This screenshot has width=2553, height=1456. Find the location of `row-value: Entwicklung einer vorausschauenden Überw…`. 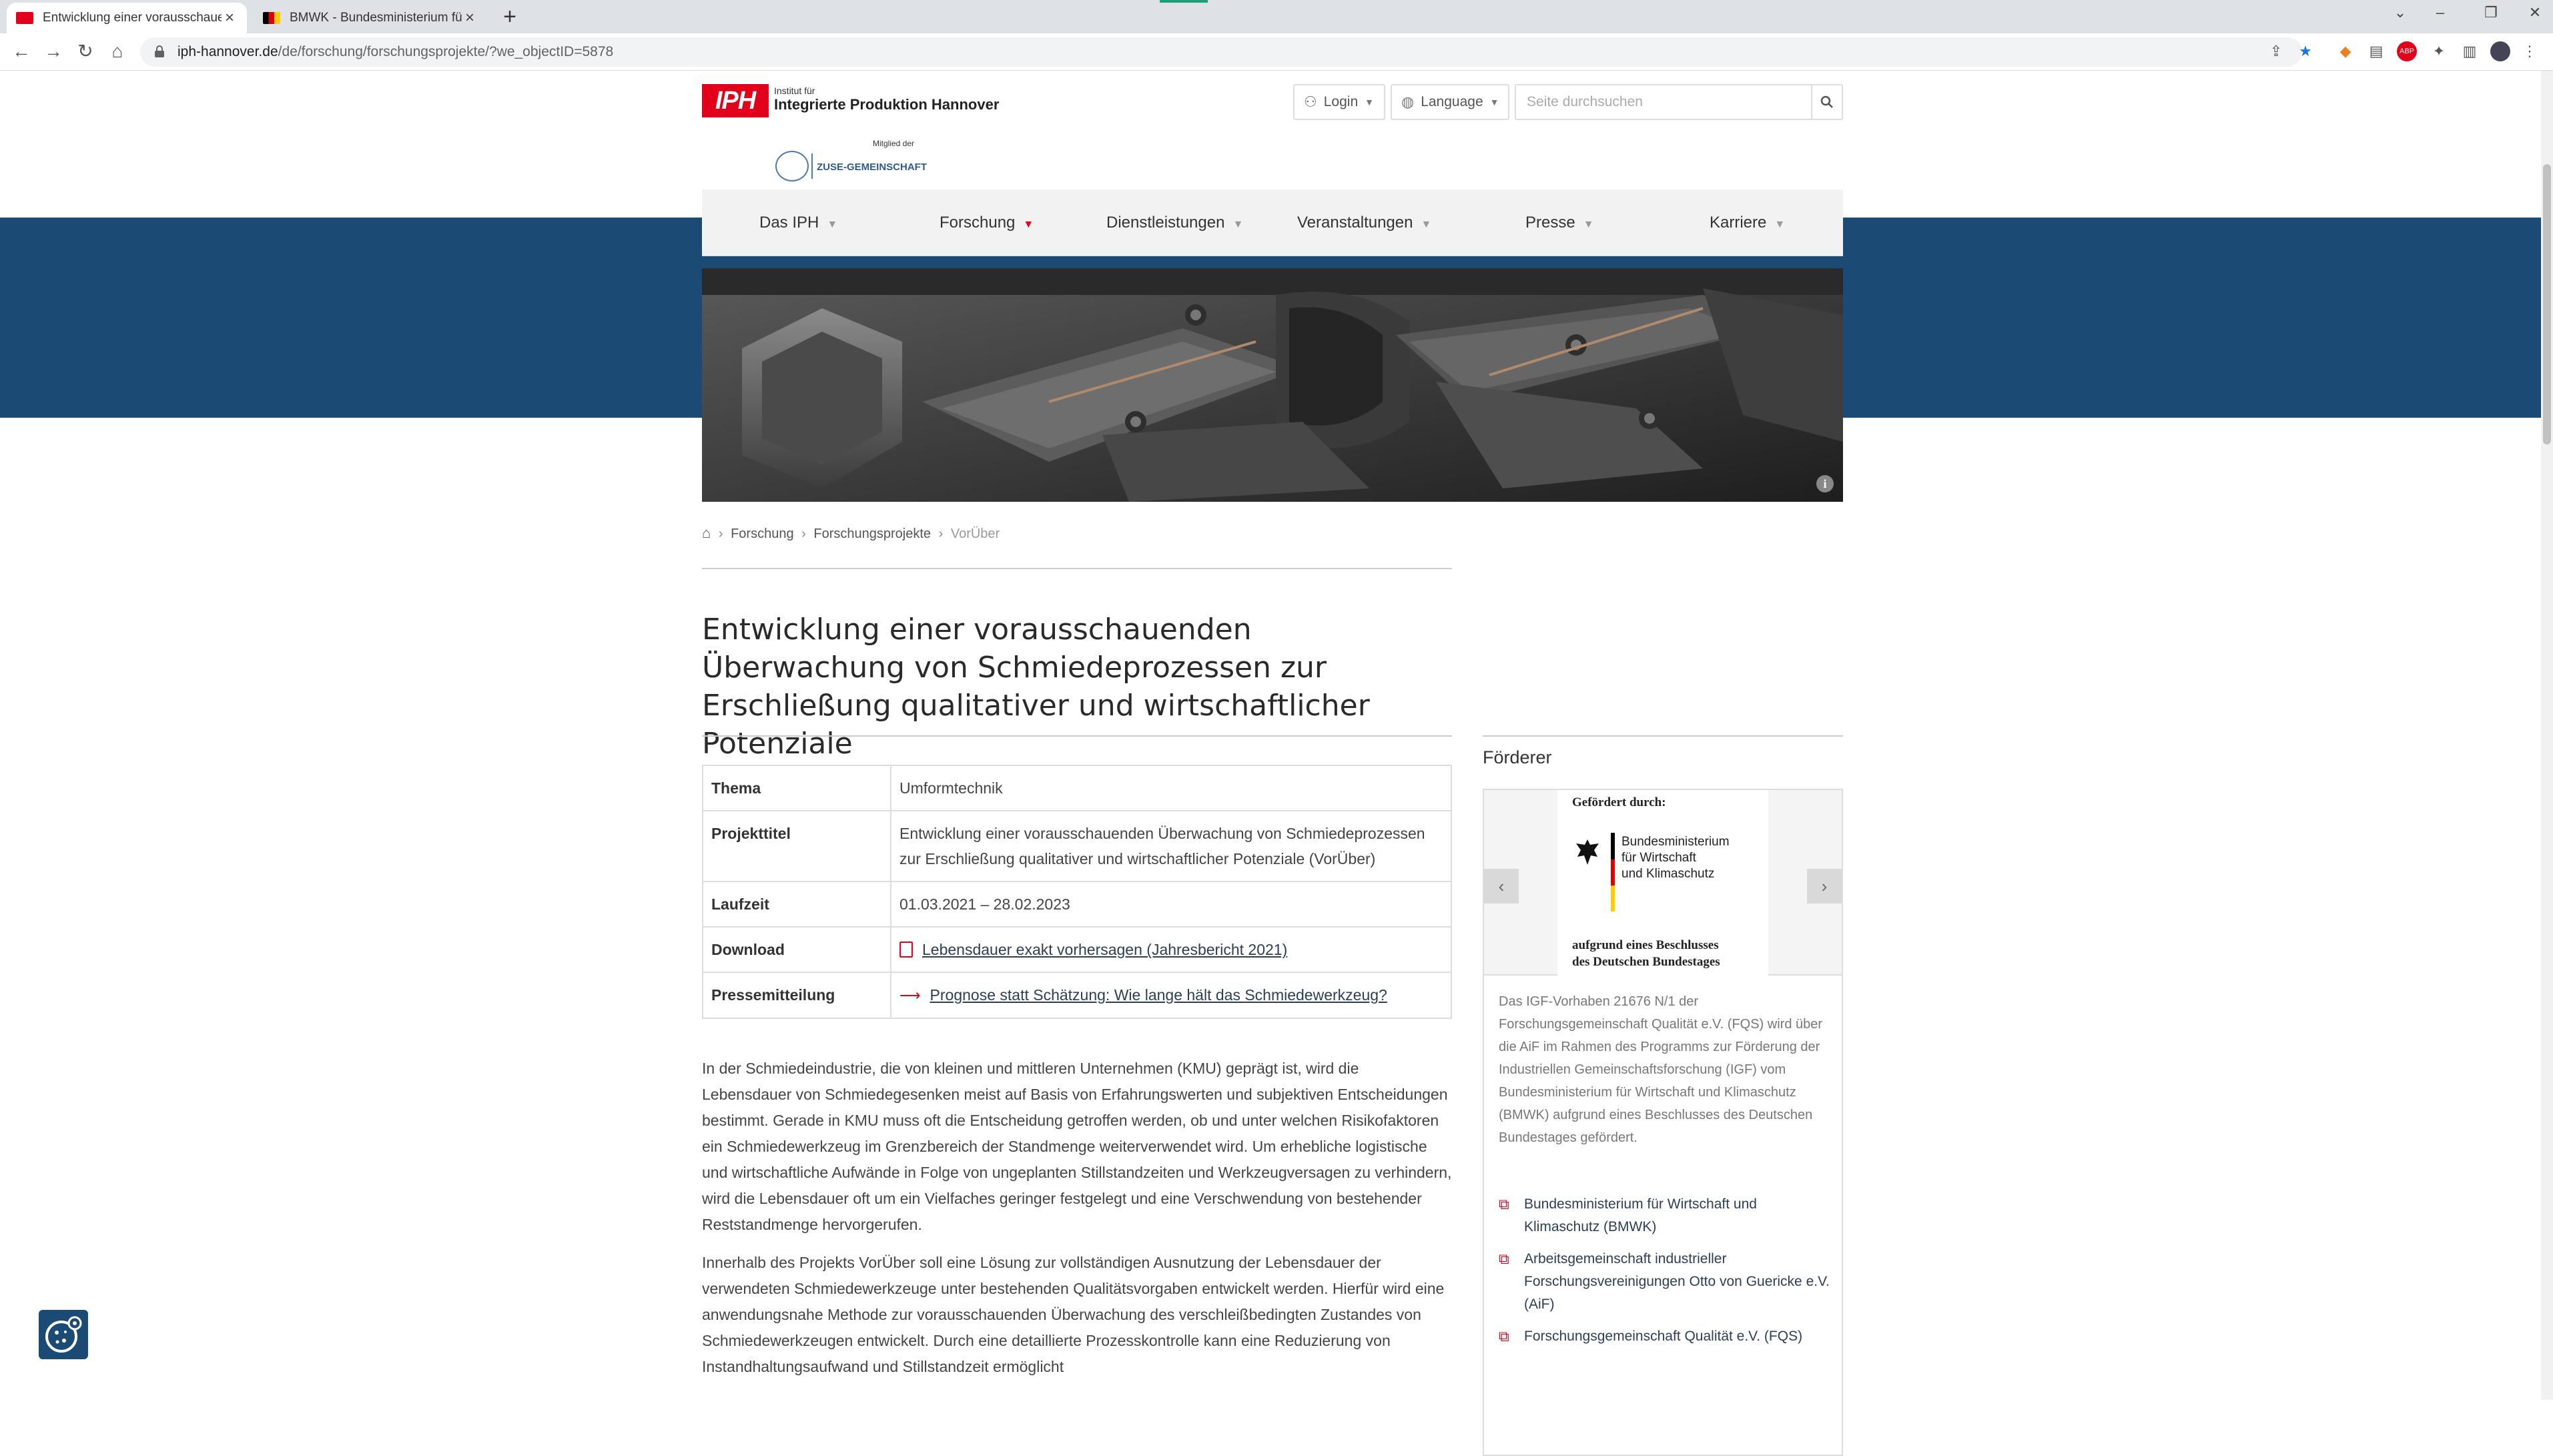

row-value: Entwicklung einer vorausschauenden Überw… is located at coordinates (1171, 846).